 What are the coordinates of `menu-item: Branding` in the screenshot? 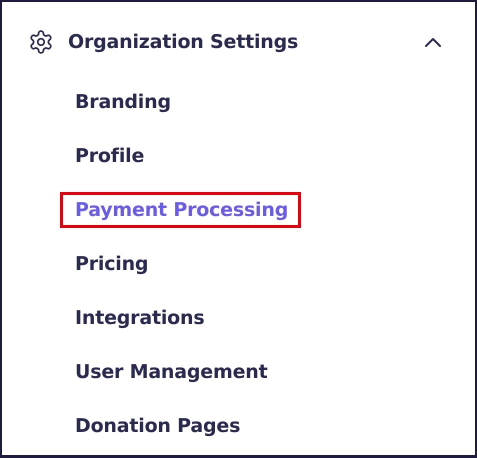 It's located at (122, 102).